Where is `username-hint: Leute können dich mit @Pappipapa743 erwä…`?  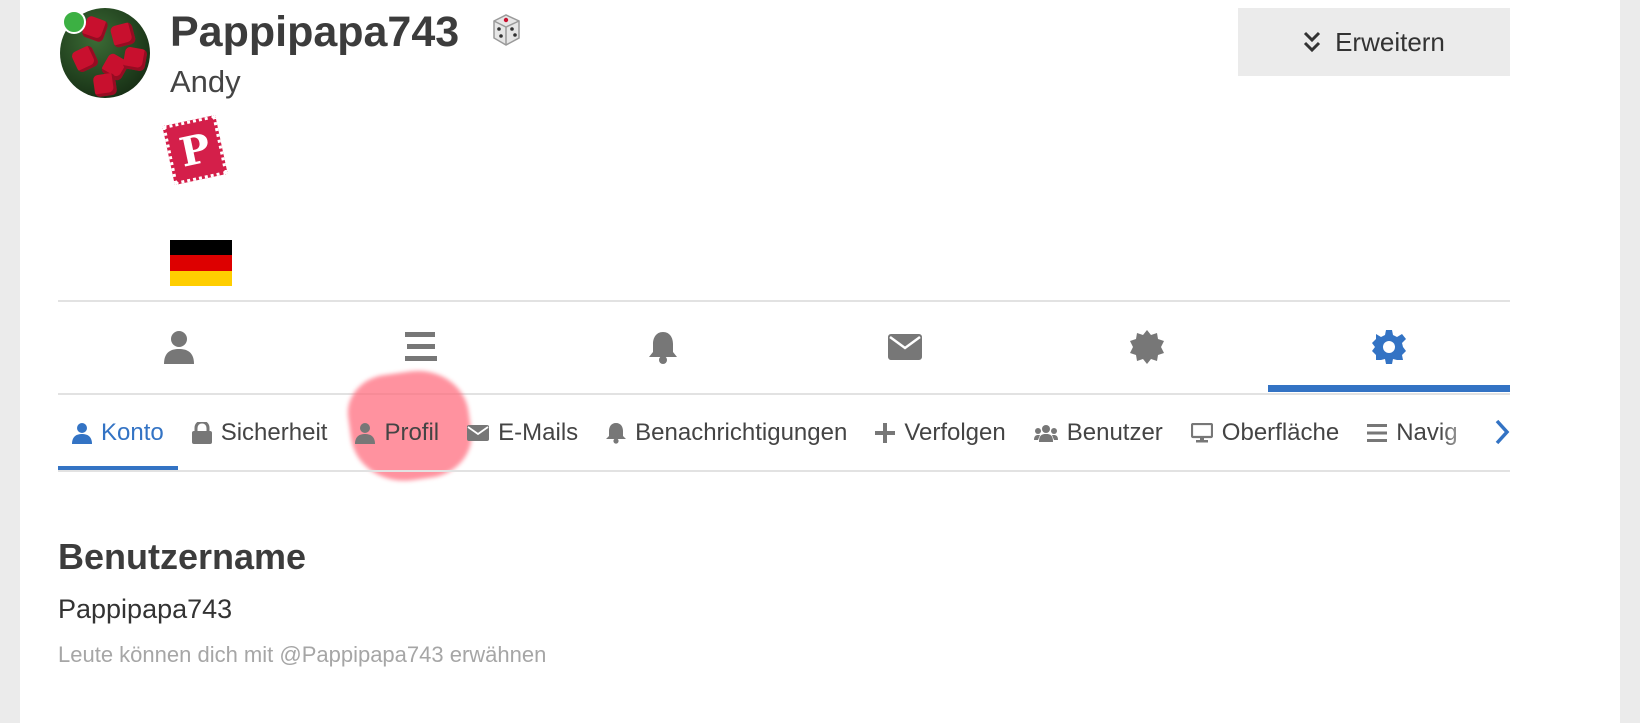 username-hint: Leute können dich mit @Pappipapa743 erwä… is located at coordinates (302, 654).